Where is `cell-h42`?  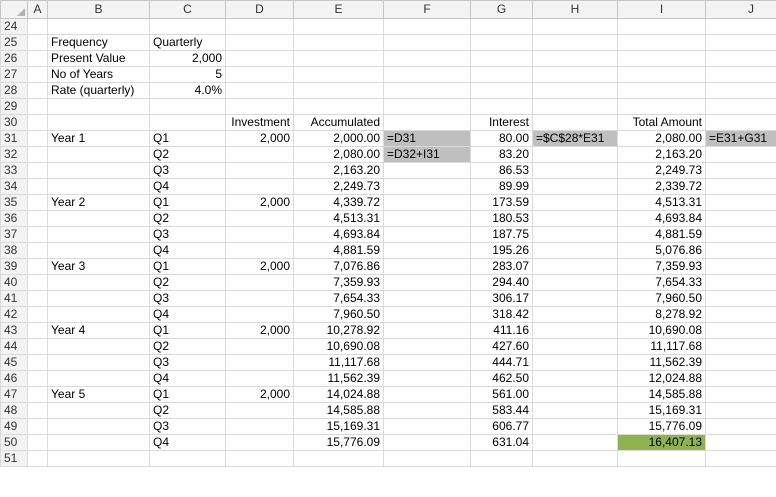 cell-h42 is located at coordinates (575, 314).